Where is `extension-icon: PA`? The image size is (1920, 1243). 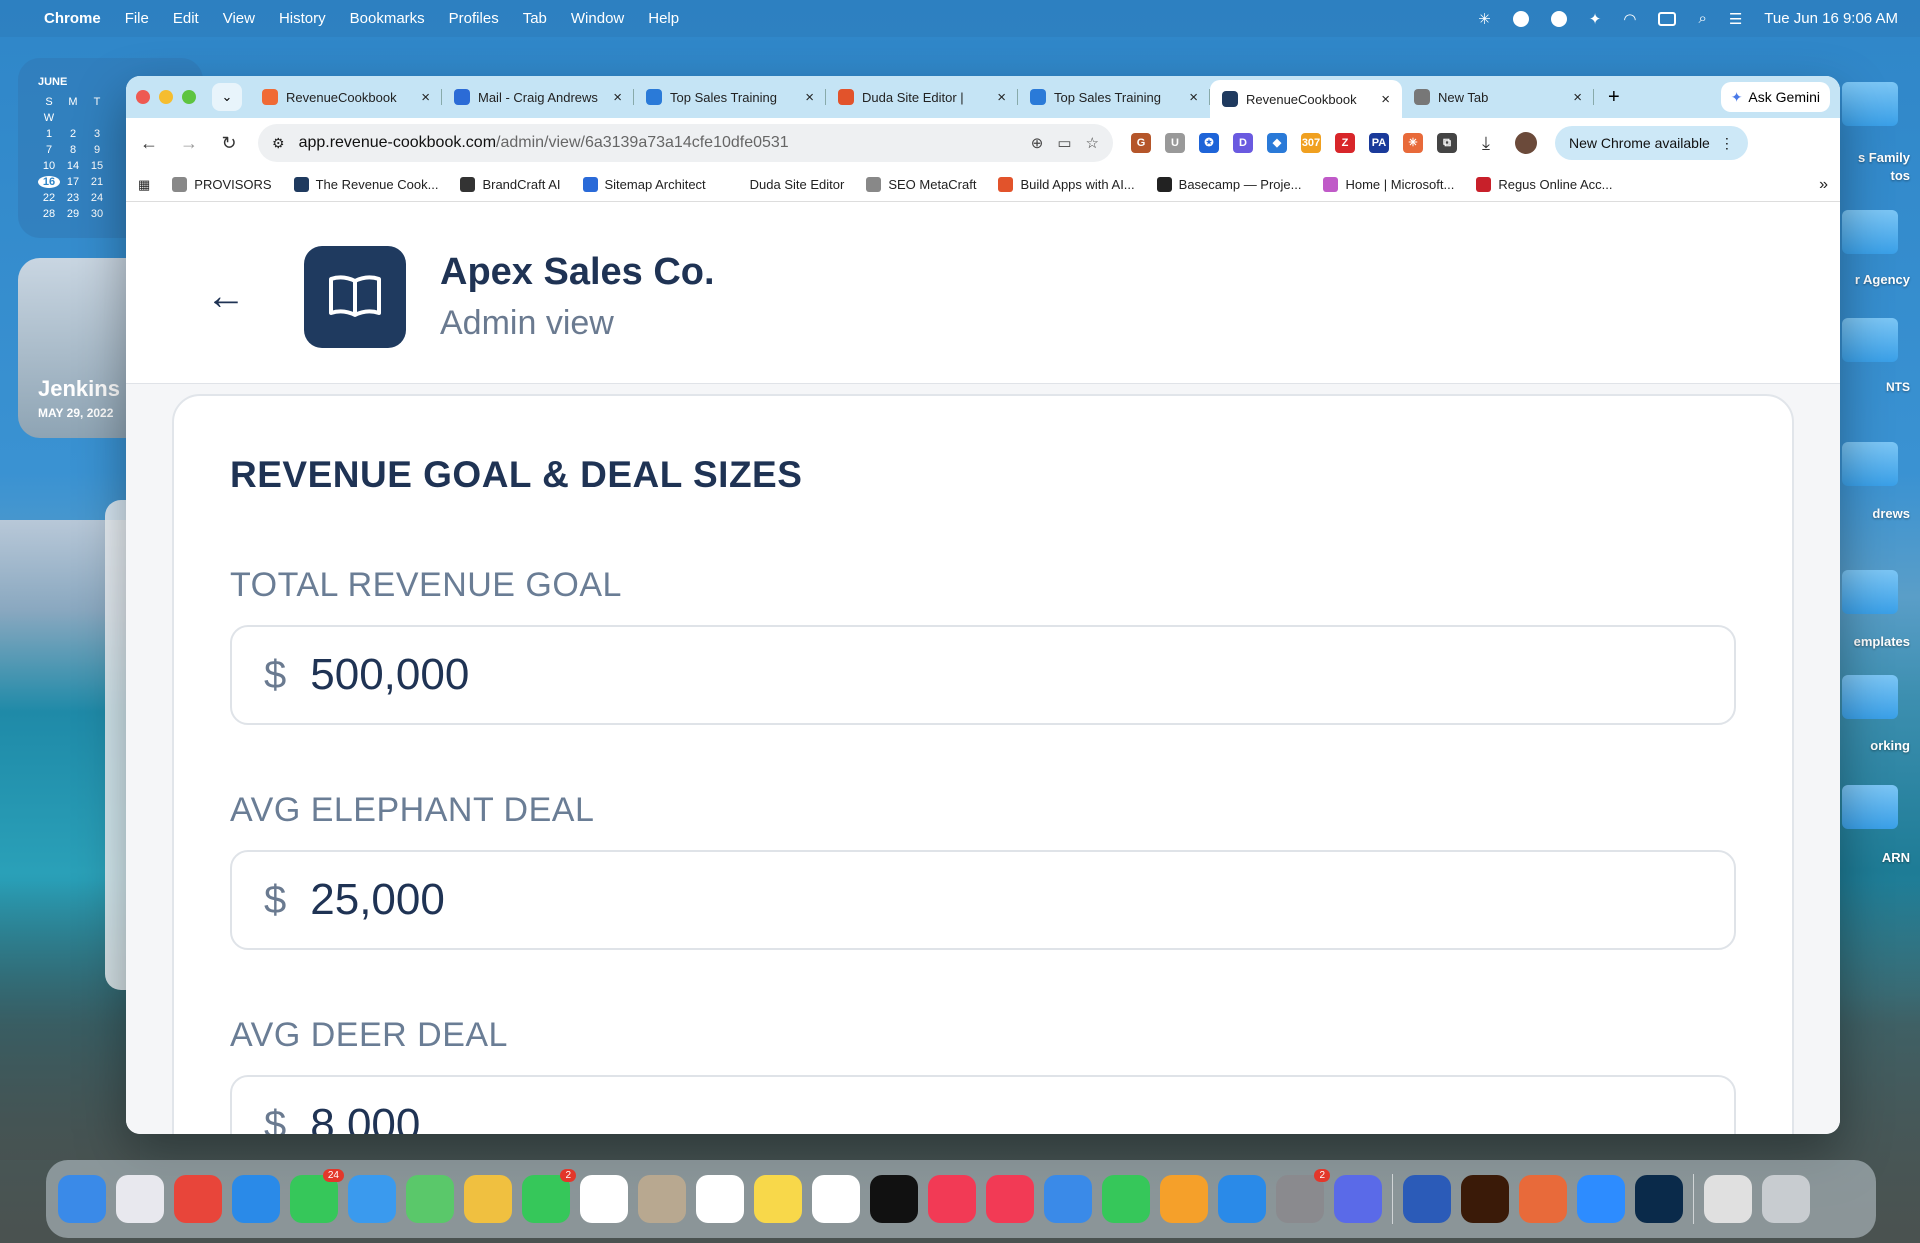
extension-icon: PA is located at coordinates (1379, 143).